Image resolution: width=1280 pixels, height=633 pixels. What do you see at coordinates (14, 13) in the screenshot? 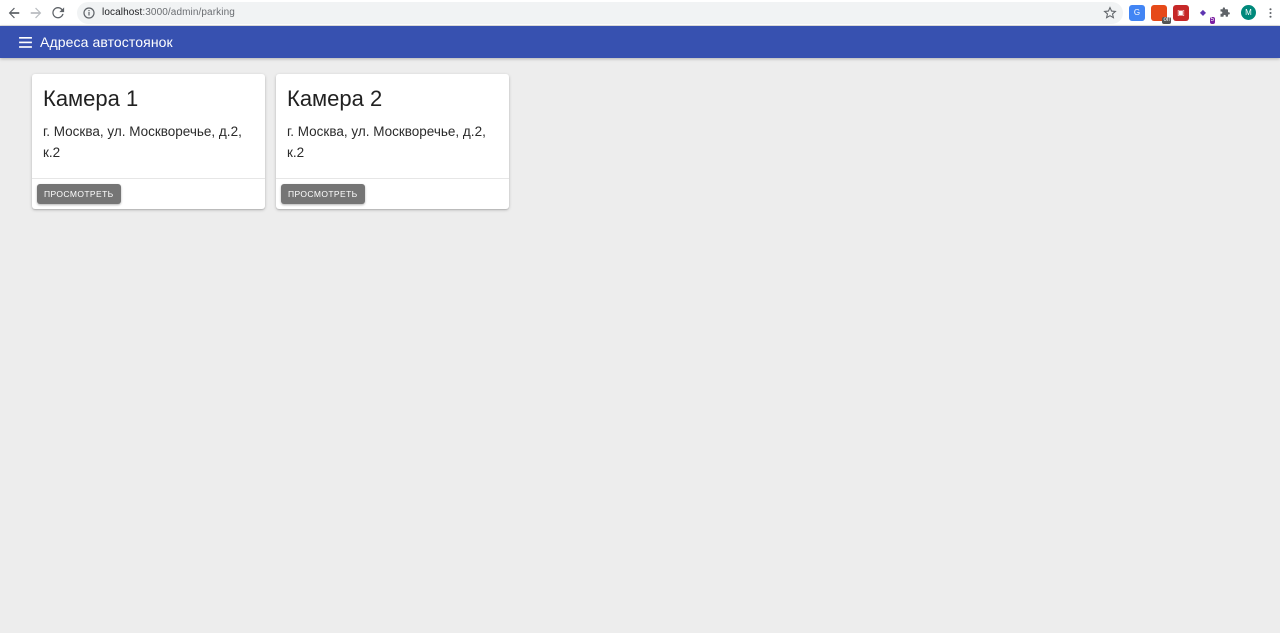
I see `back-arrow-icon` at bounding box center [14, 13].